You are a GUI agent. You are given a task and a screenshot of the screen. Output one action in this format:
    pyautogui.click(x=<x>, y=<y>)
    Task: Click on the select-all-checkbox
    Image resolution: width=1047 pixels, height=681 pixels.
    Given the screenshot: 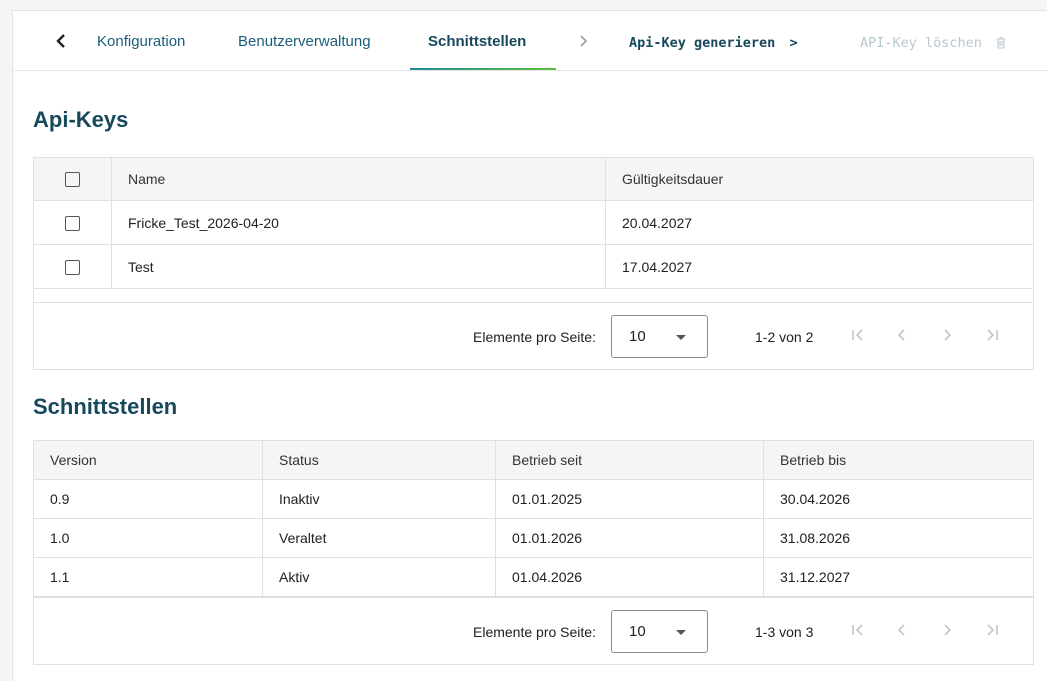 What is the action you would take?
    pyautogui.click(x=72, y=180)
    